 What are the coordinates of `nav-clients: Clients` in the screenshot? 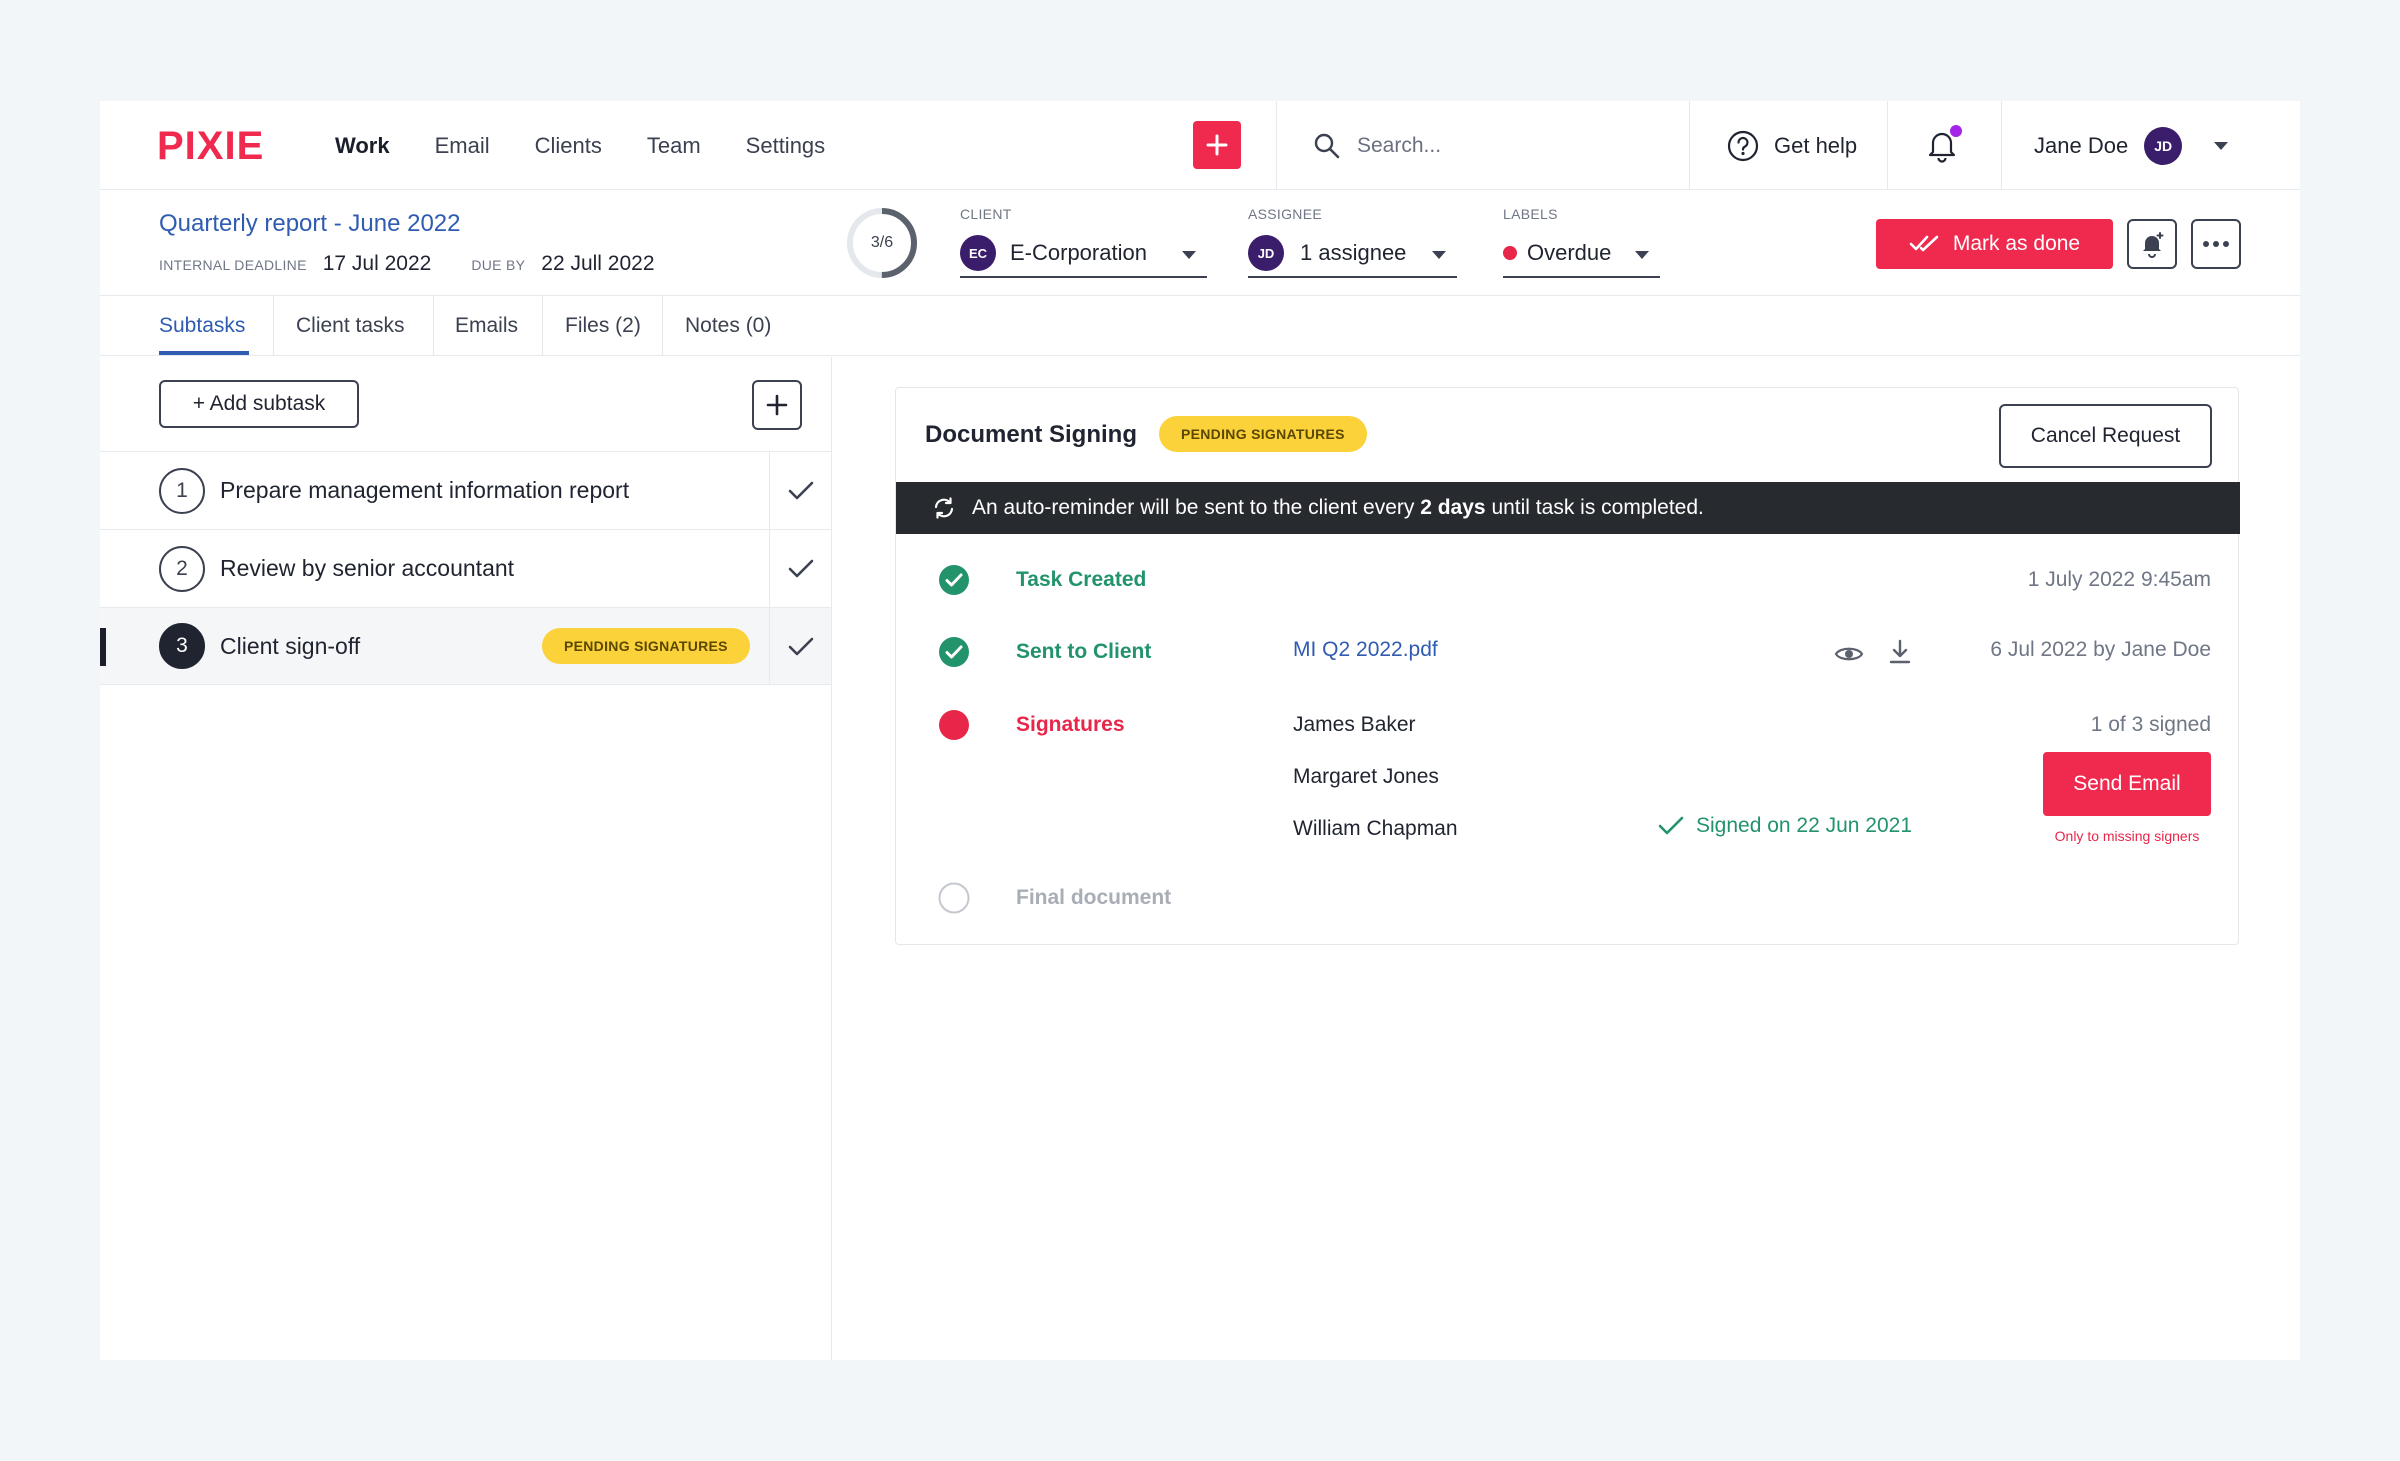 It's located at (568, 146).